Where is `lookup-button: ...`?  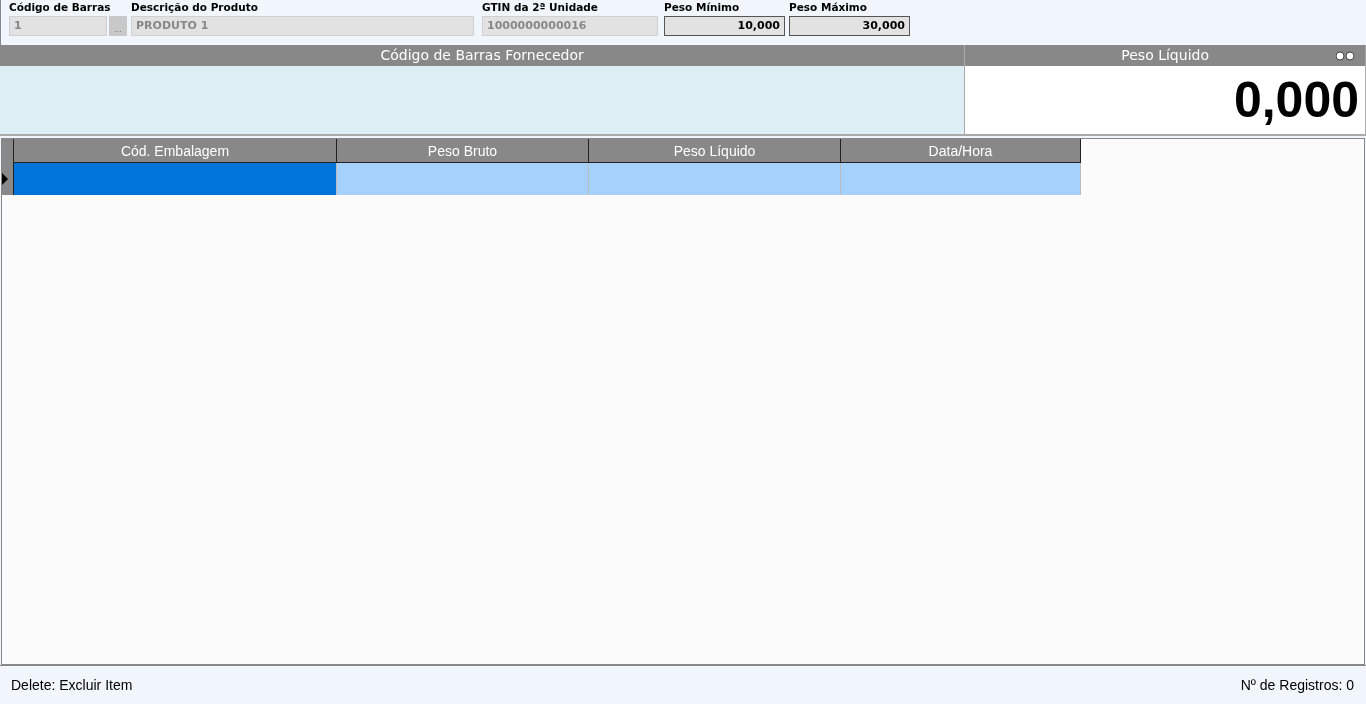
lookup-button: ... is located at coordinates (118, 26).